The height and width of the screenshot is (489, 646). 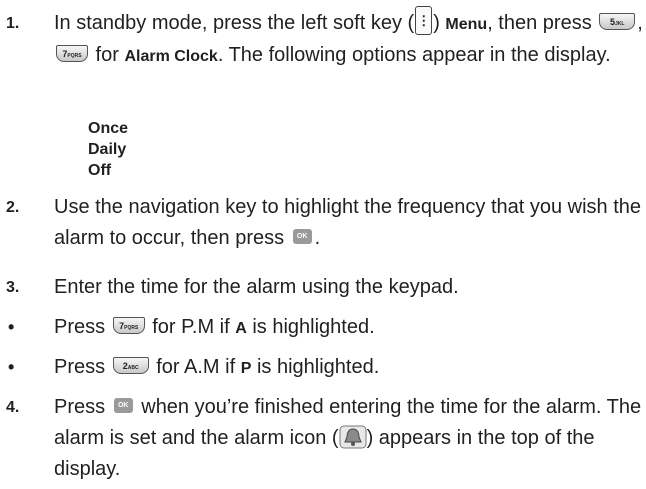 I want to click on left-softkey-icon: ⋮, so click(x=424, y=21).